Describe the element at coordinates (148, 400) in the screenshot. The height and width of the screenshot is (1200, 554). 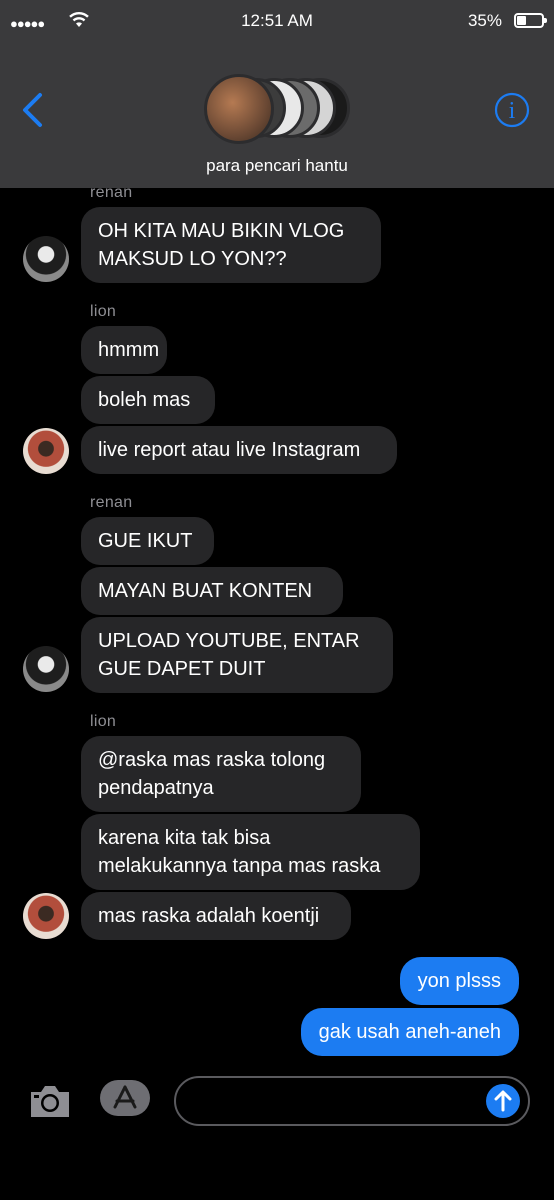
I see `message-bubble: boleh mas` at that location.